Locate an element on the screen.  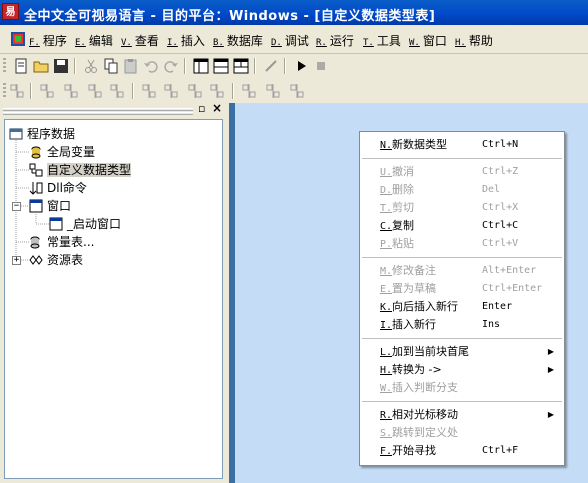
menu-text: 修改备注 is located at coordinates (414, 270).